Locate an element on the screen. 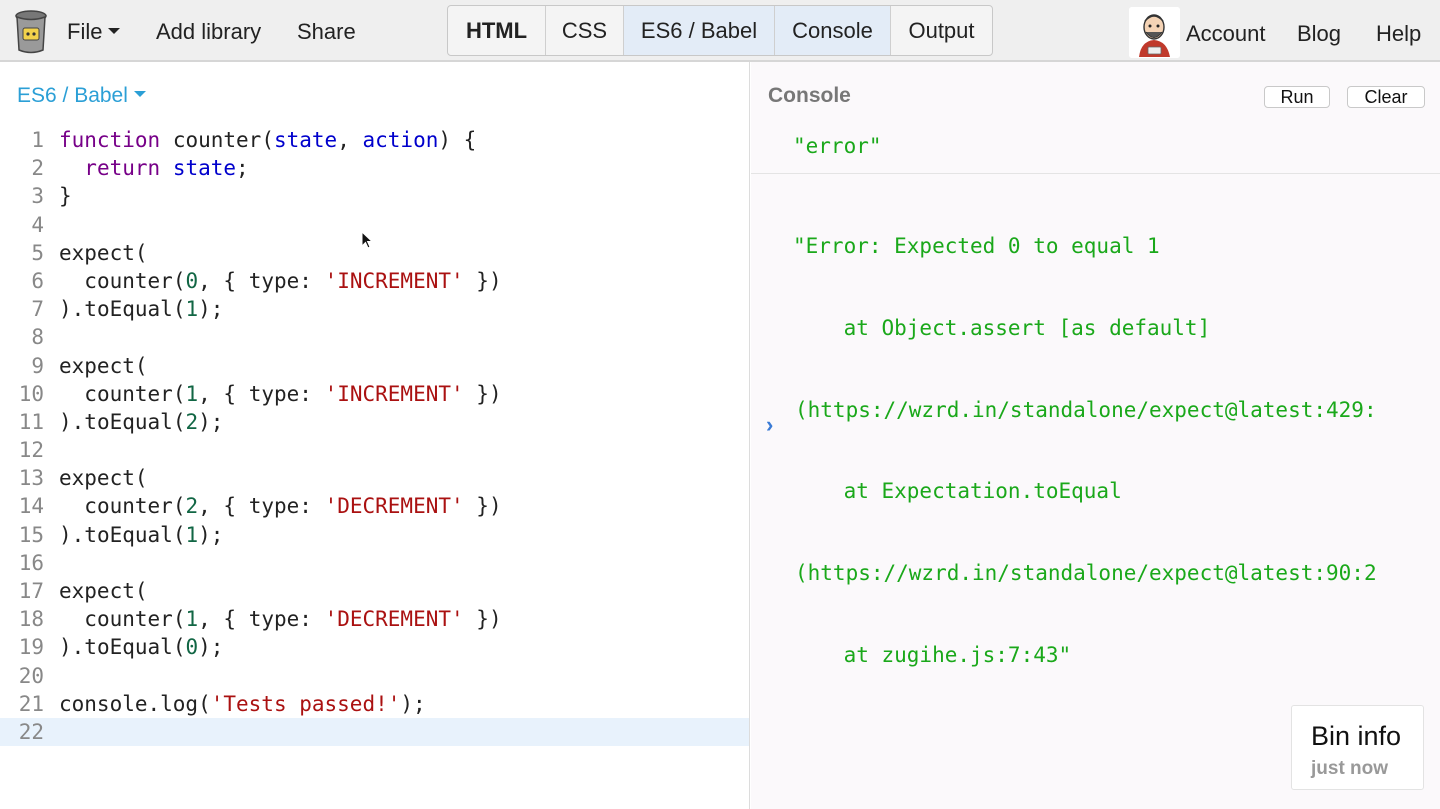 The width and height of the screenshot is (1440, 809). code-line: 17 expect( is located at coordinates (374, 591).